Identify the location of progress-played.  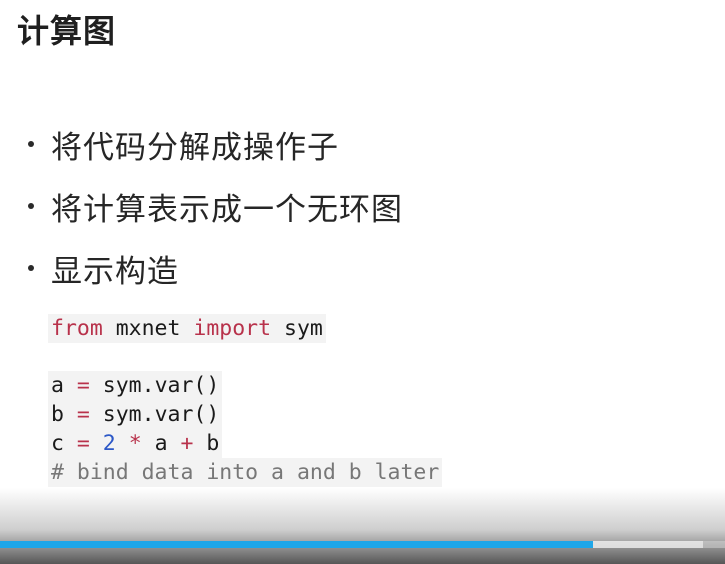
(296, 544).